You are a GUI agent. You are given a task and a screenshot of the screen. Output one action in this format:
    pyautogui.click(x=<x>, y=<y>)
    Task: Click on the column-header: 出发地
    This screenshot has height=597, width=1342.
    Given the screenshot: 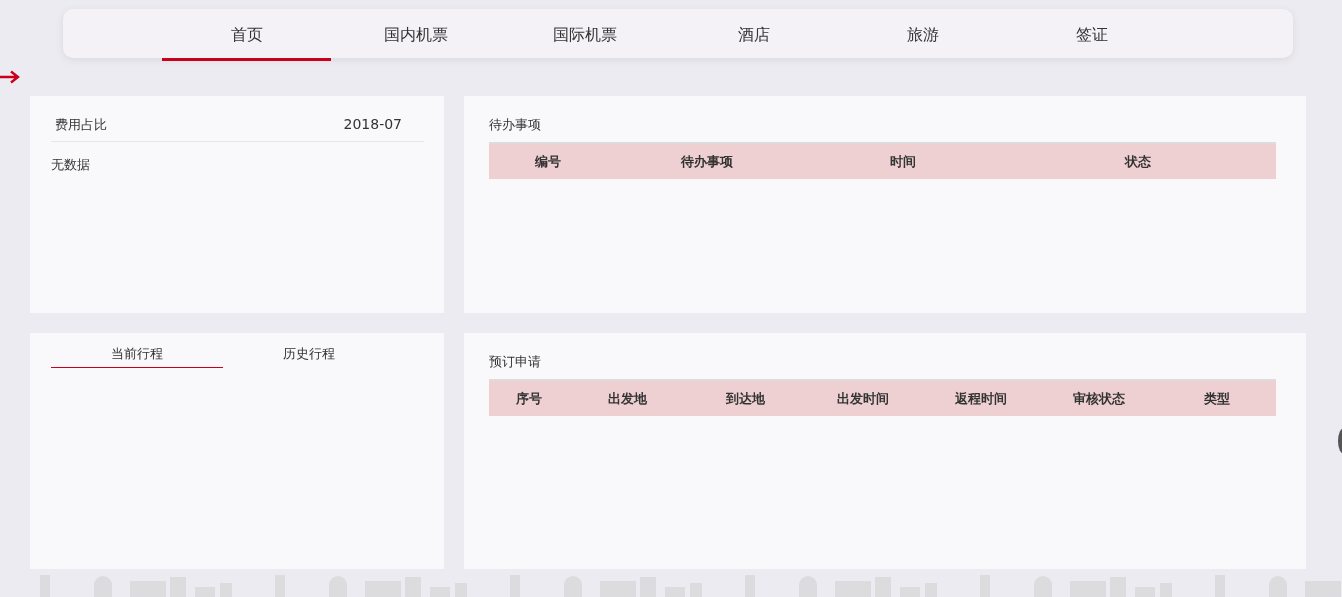 What is the action you would take?
    pyautogui.click(x=627, y=398)
    